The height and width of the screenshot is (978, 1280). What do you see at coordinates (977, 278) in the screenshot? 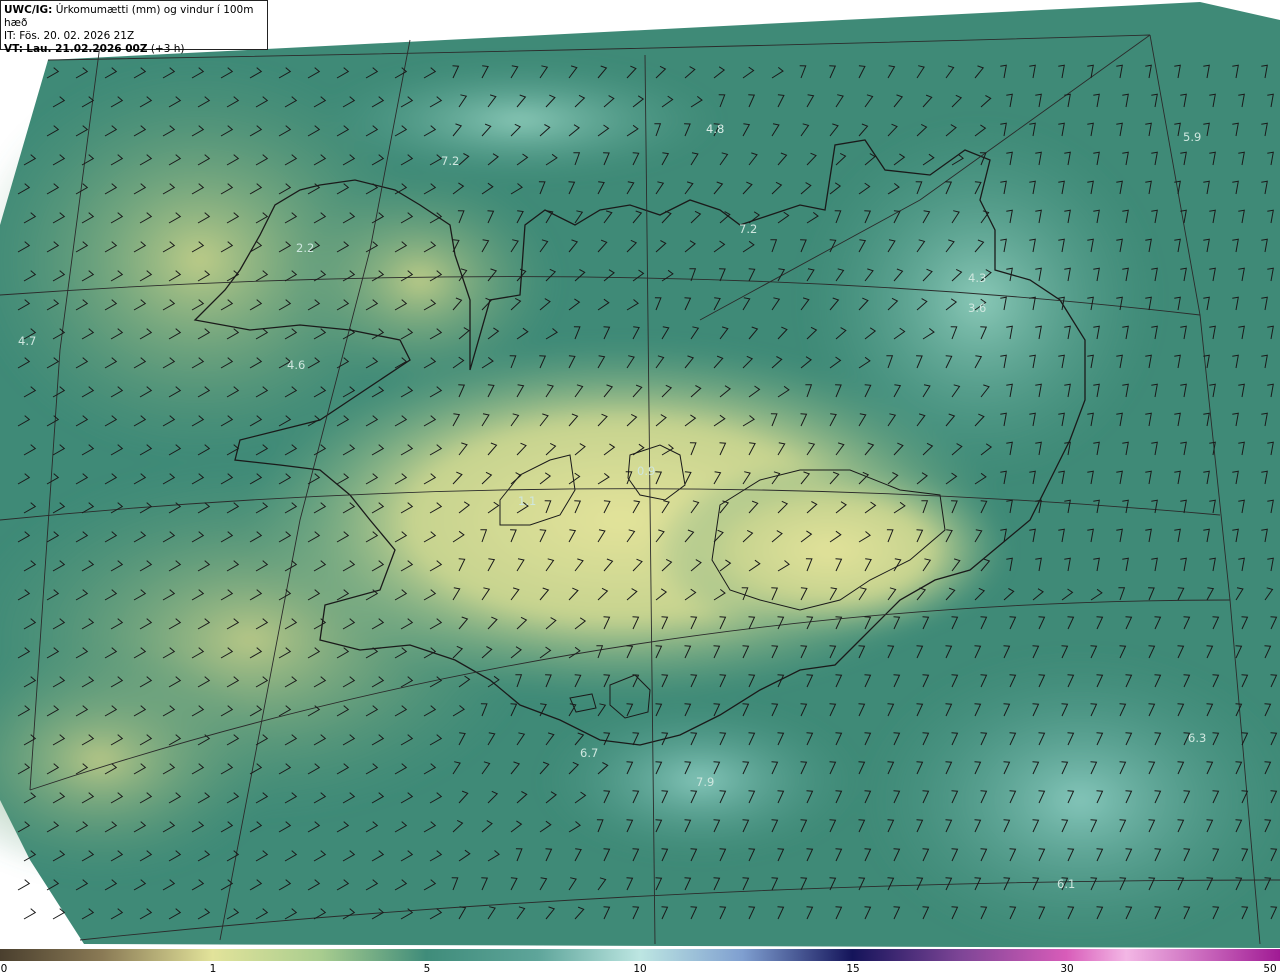
I see `value-label: 4.3` at bounding box center [977, 278].